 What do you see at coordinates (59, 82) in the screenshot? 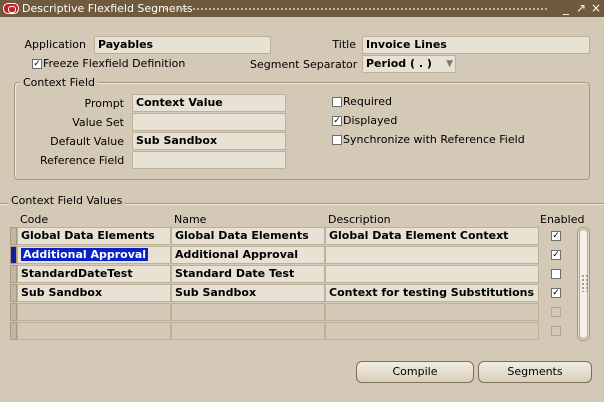
I see `context-field-title: Context Field` at bounding box center [59, 82].